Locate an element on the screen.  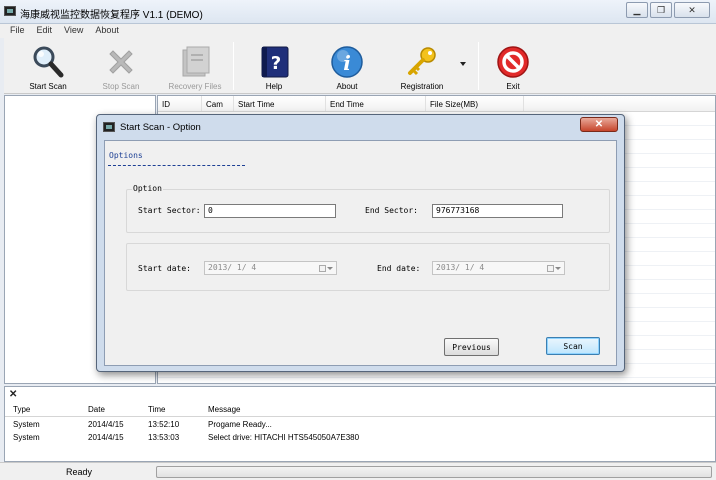
end-date-picker: 2013/ 1/ 4 is located at coordinates (498, 268).